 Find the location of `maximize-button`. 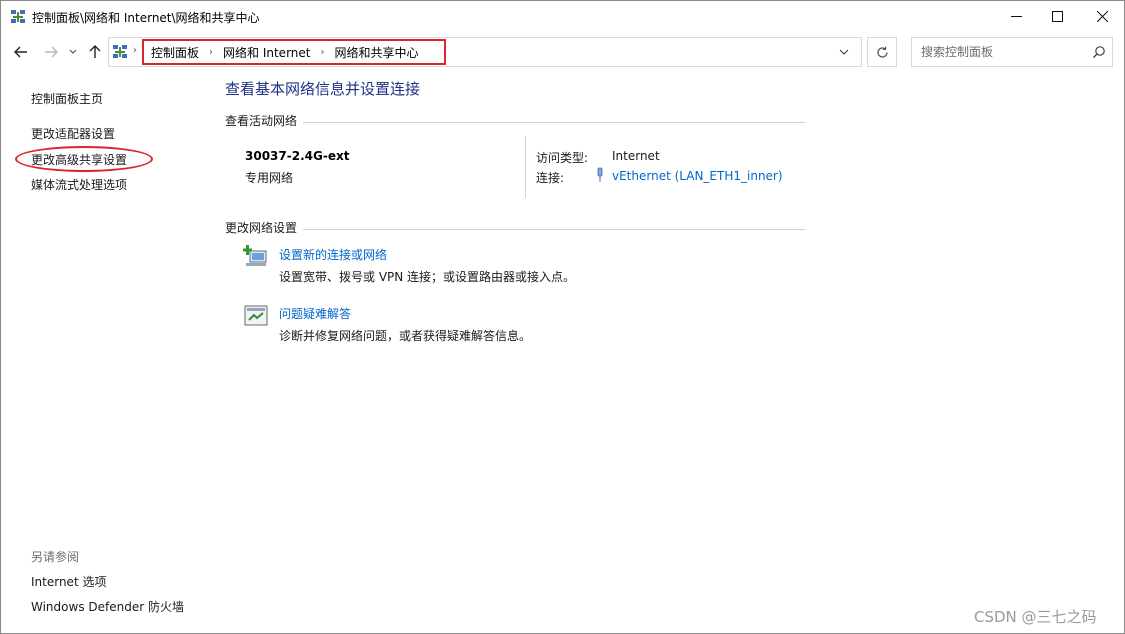

maximize-button is located at coordinates (1057, 16).